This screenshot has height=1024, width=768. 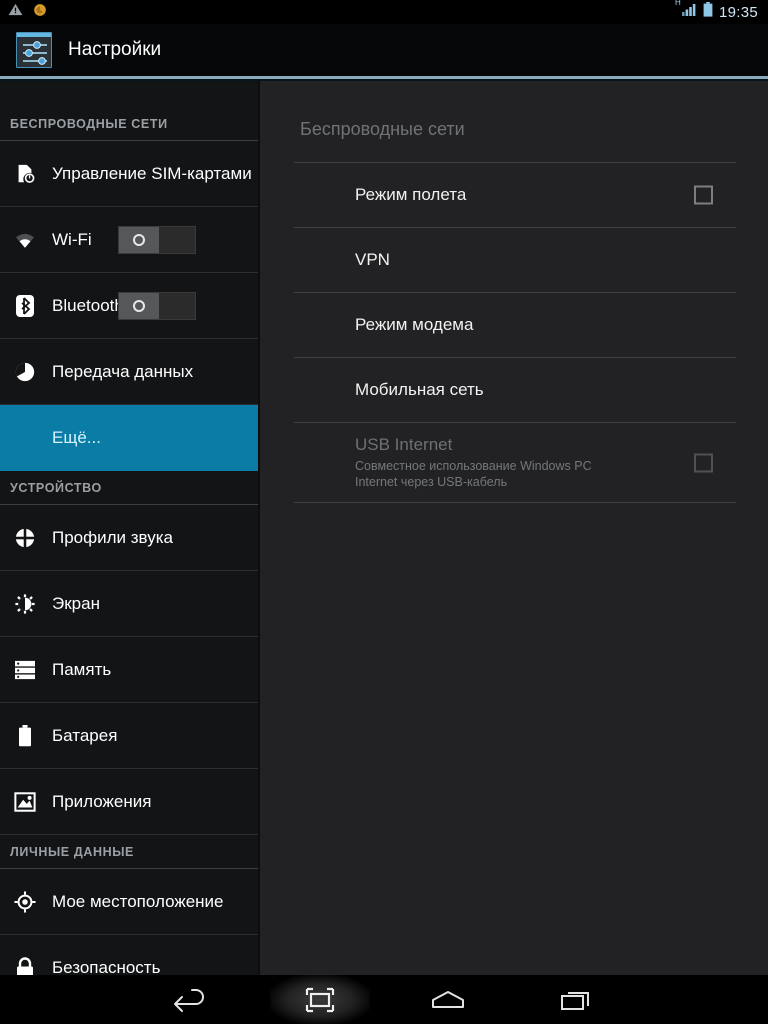 I want to click on sidebar-section-header-device: УСТРОЙСТВО, so click(x=129, y=488).